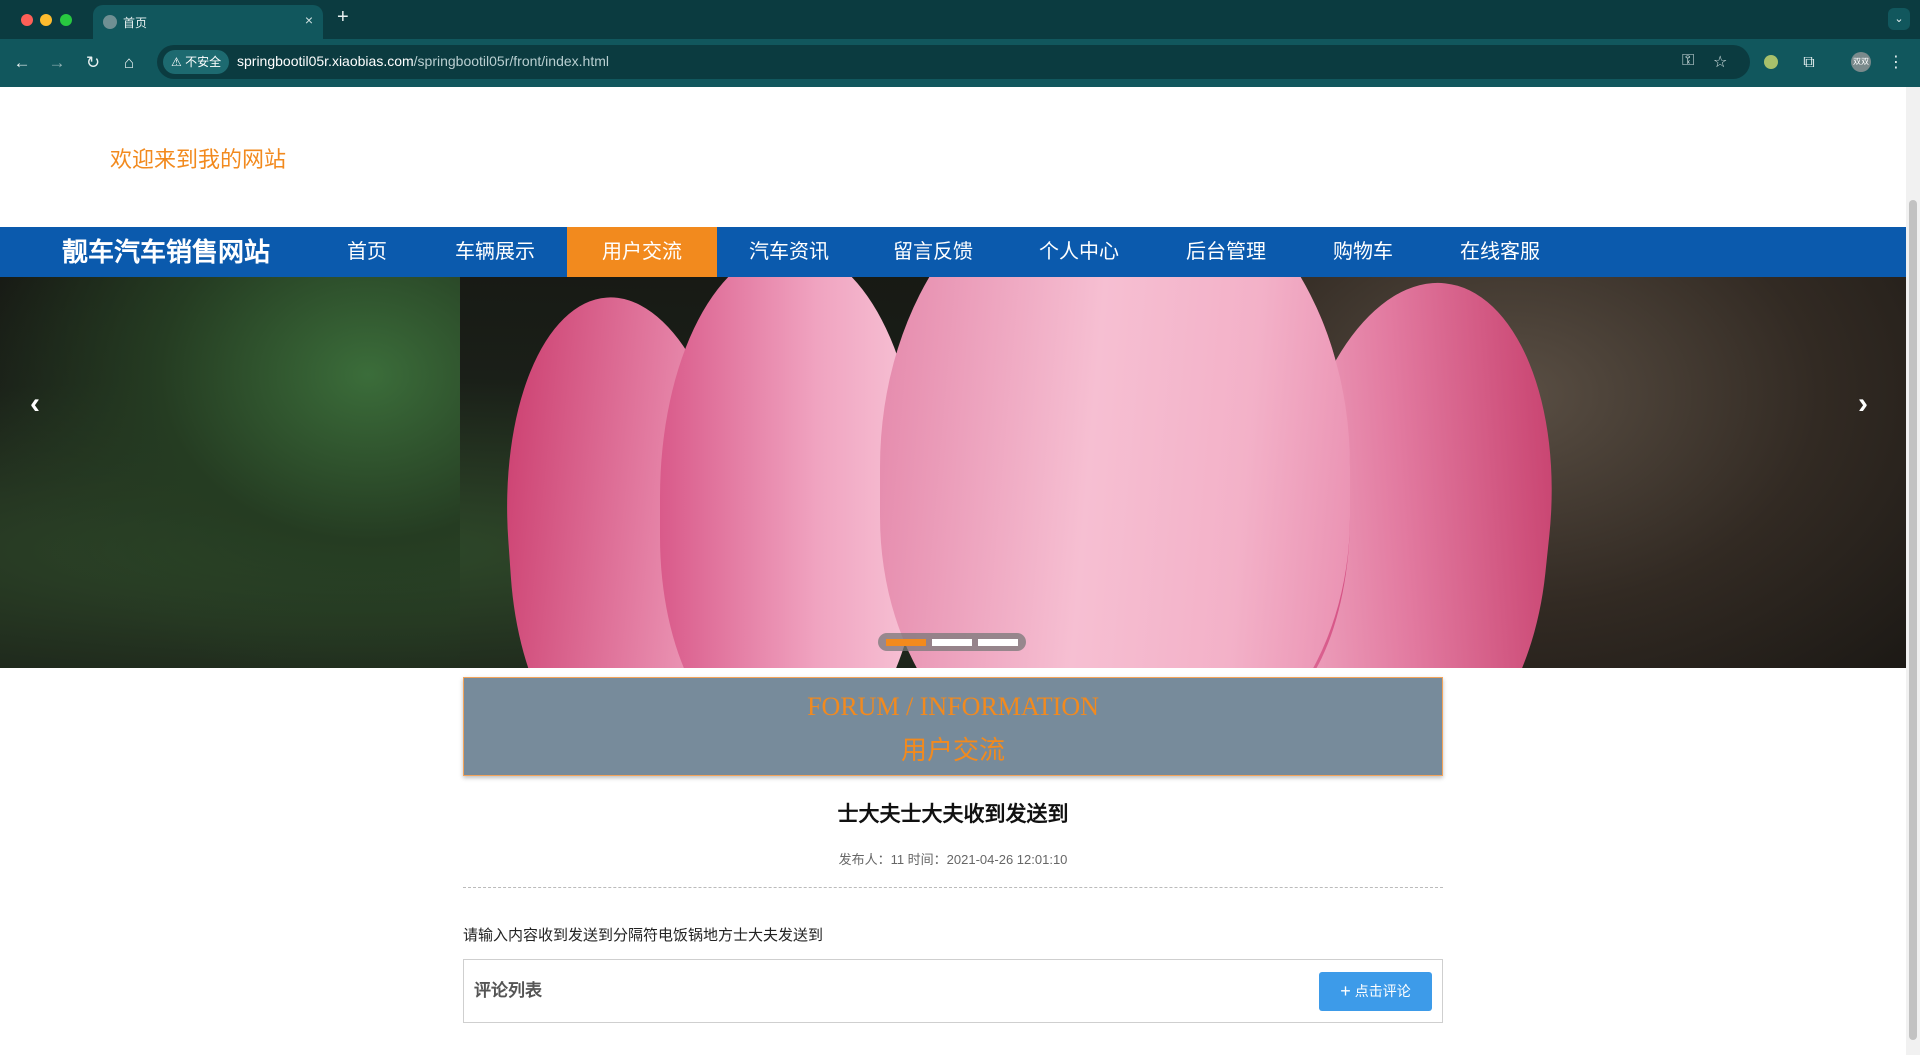 This screenshot has width=1920, height=1055. I want to click on page-scrollbar-thumb, so click(1913, 620).